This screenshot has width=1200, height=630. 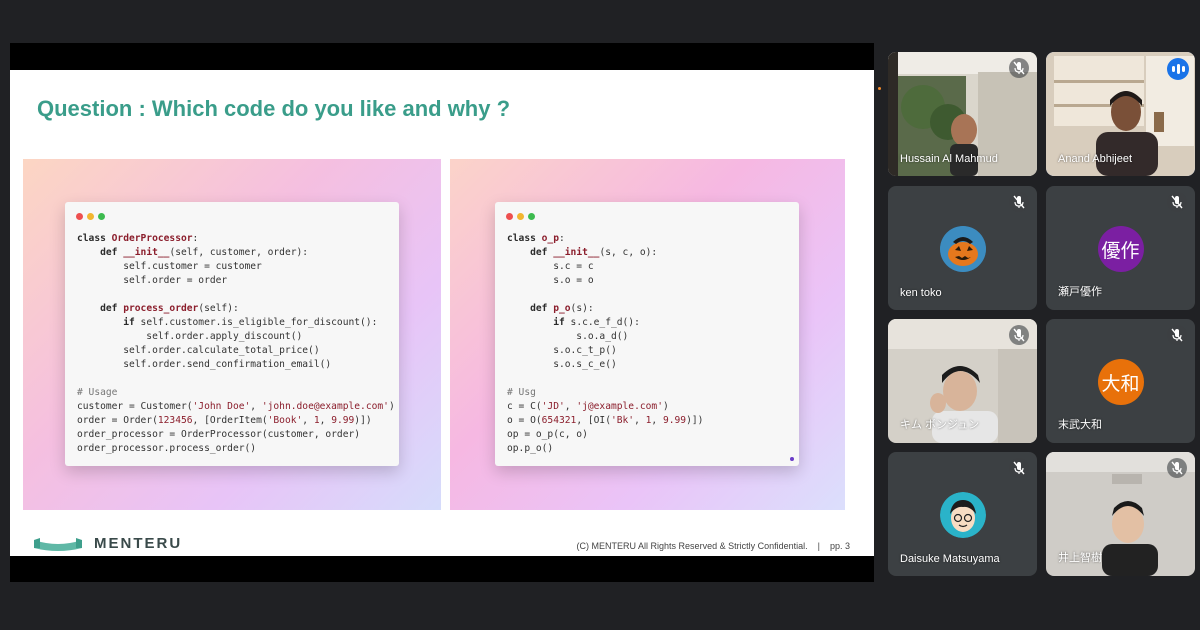 What do you see at coordinates (190, 336) in the screenshot?
I see `code-token: self.order.apply_discount()` at bounding box center [190, 336].